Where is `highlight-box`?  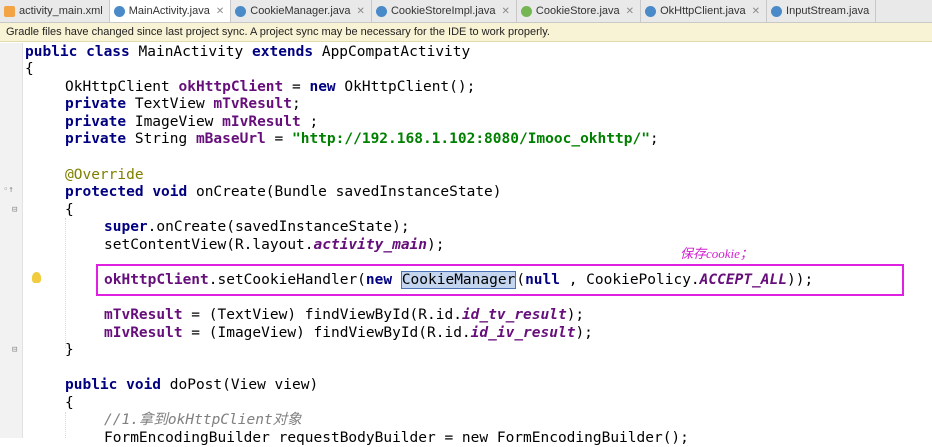 highlight-box is located at coordinates (500, 280).